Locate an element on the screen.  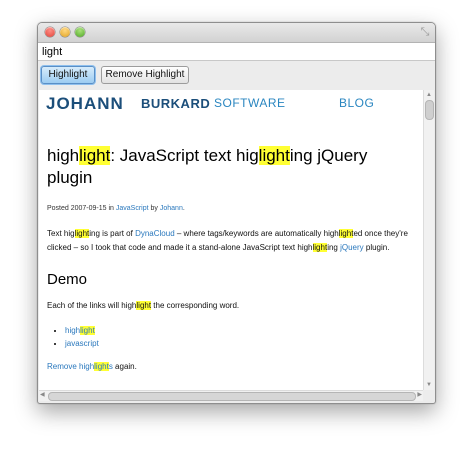
fullscreen-icon: ⤡ is located at coordinates (425, 32).